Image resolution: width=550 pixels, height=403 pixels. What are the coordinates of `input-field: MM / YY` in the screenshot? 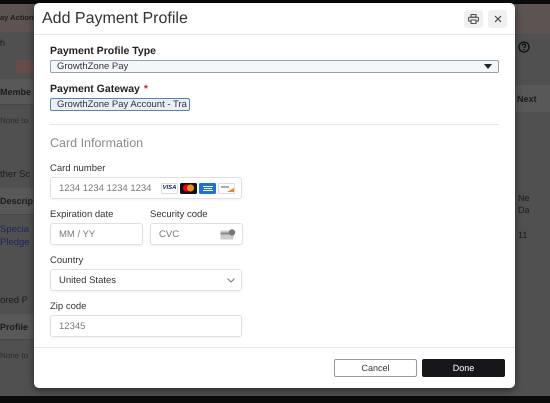 It's located at (96, 234).